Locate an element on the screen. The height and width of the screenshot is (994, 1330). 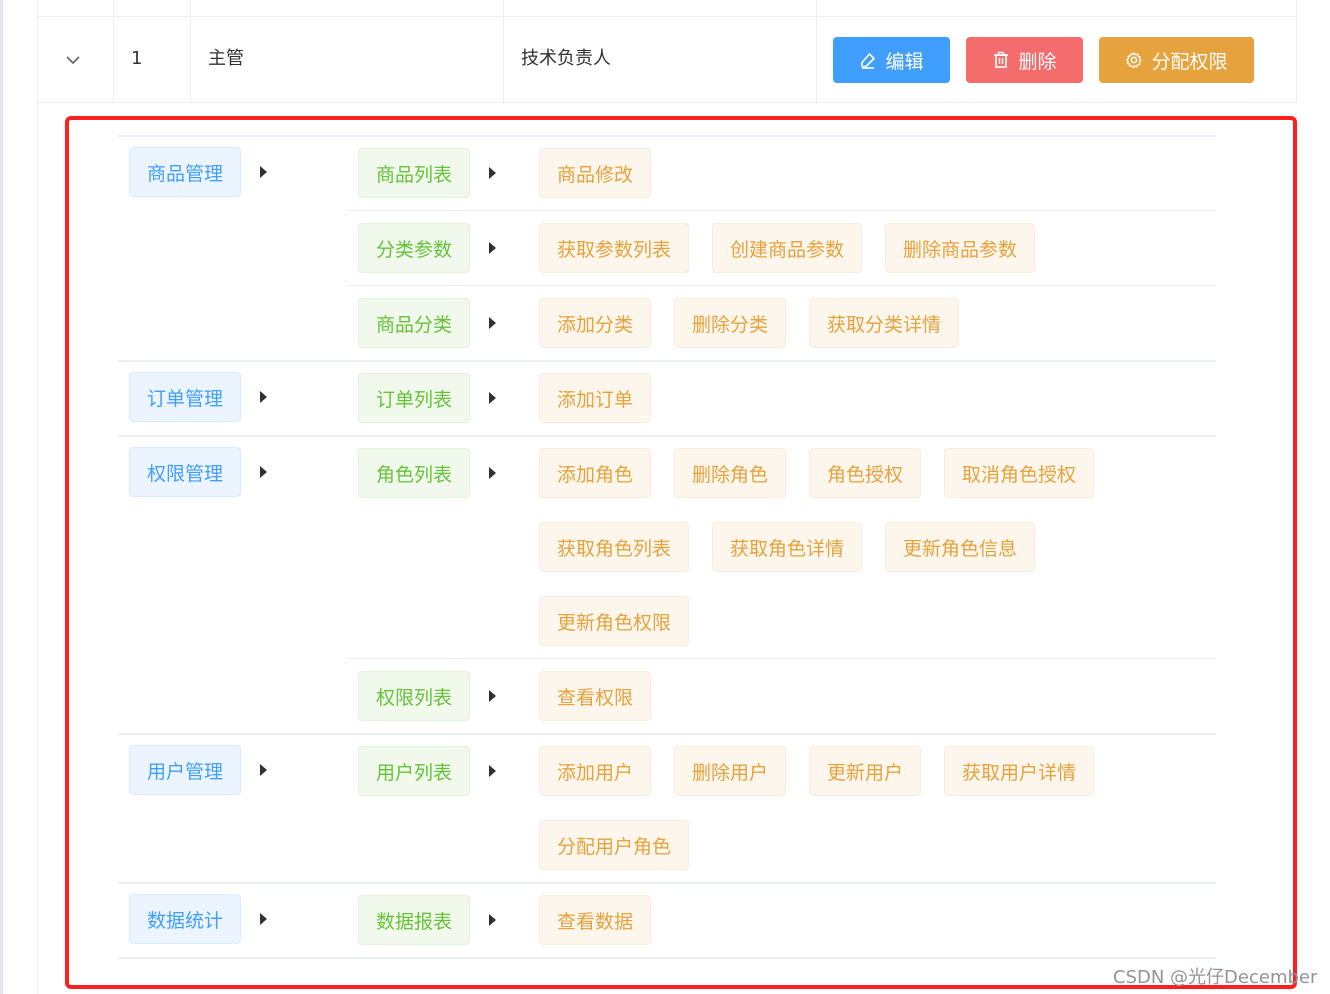
permission-level3-tag: 创建商品参数 is located at coordinates (787, 248).